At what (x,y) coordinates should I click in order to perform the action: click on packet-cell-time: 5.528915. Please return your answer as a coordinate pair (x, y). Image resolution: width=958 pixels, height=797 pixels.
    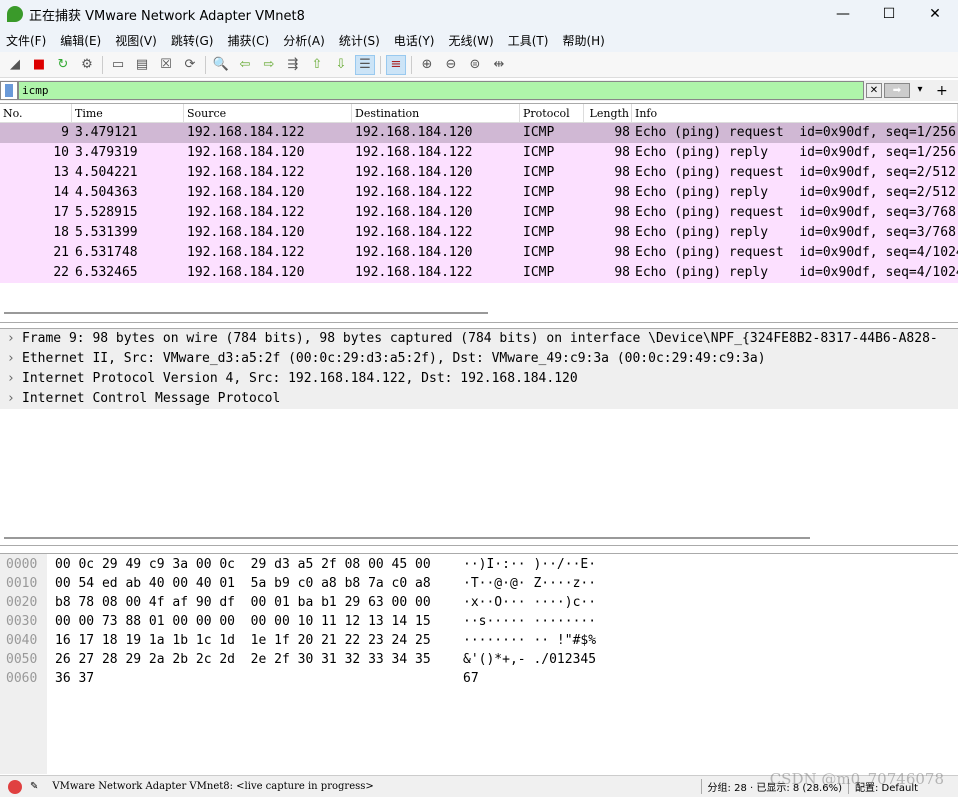
    Looking at the image, I should click on (106, 212).